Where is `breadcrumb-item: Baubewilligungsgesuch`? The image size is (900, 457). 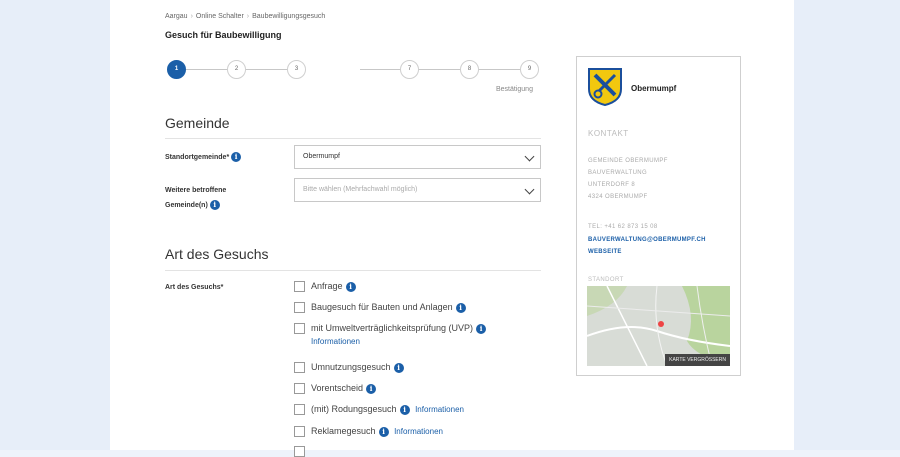 breadcrumb-item: Baubewilligungsgesuch is located at coordinates (289, 16).